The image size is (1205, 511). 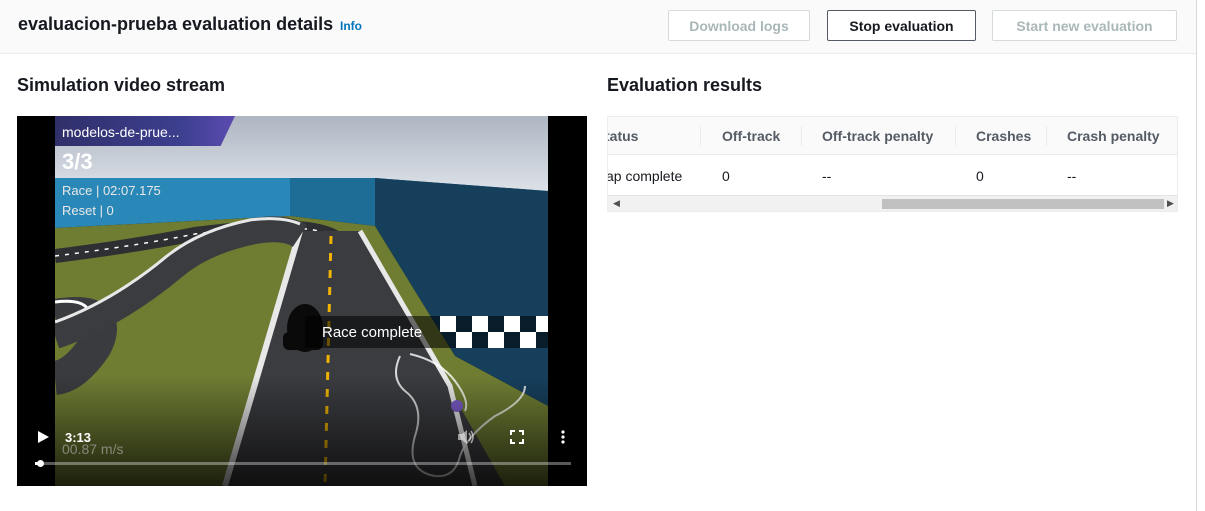 I want to click on video-time: 3:13, so click(x=78, y=437).